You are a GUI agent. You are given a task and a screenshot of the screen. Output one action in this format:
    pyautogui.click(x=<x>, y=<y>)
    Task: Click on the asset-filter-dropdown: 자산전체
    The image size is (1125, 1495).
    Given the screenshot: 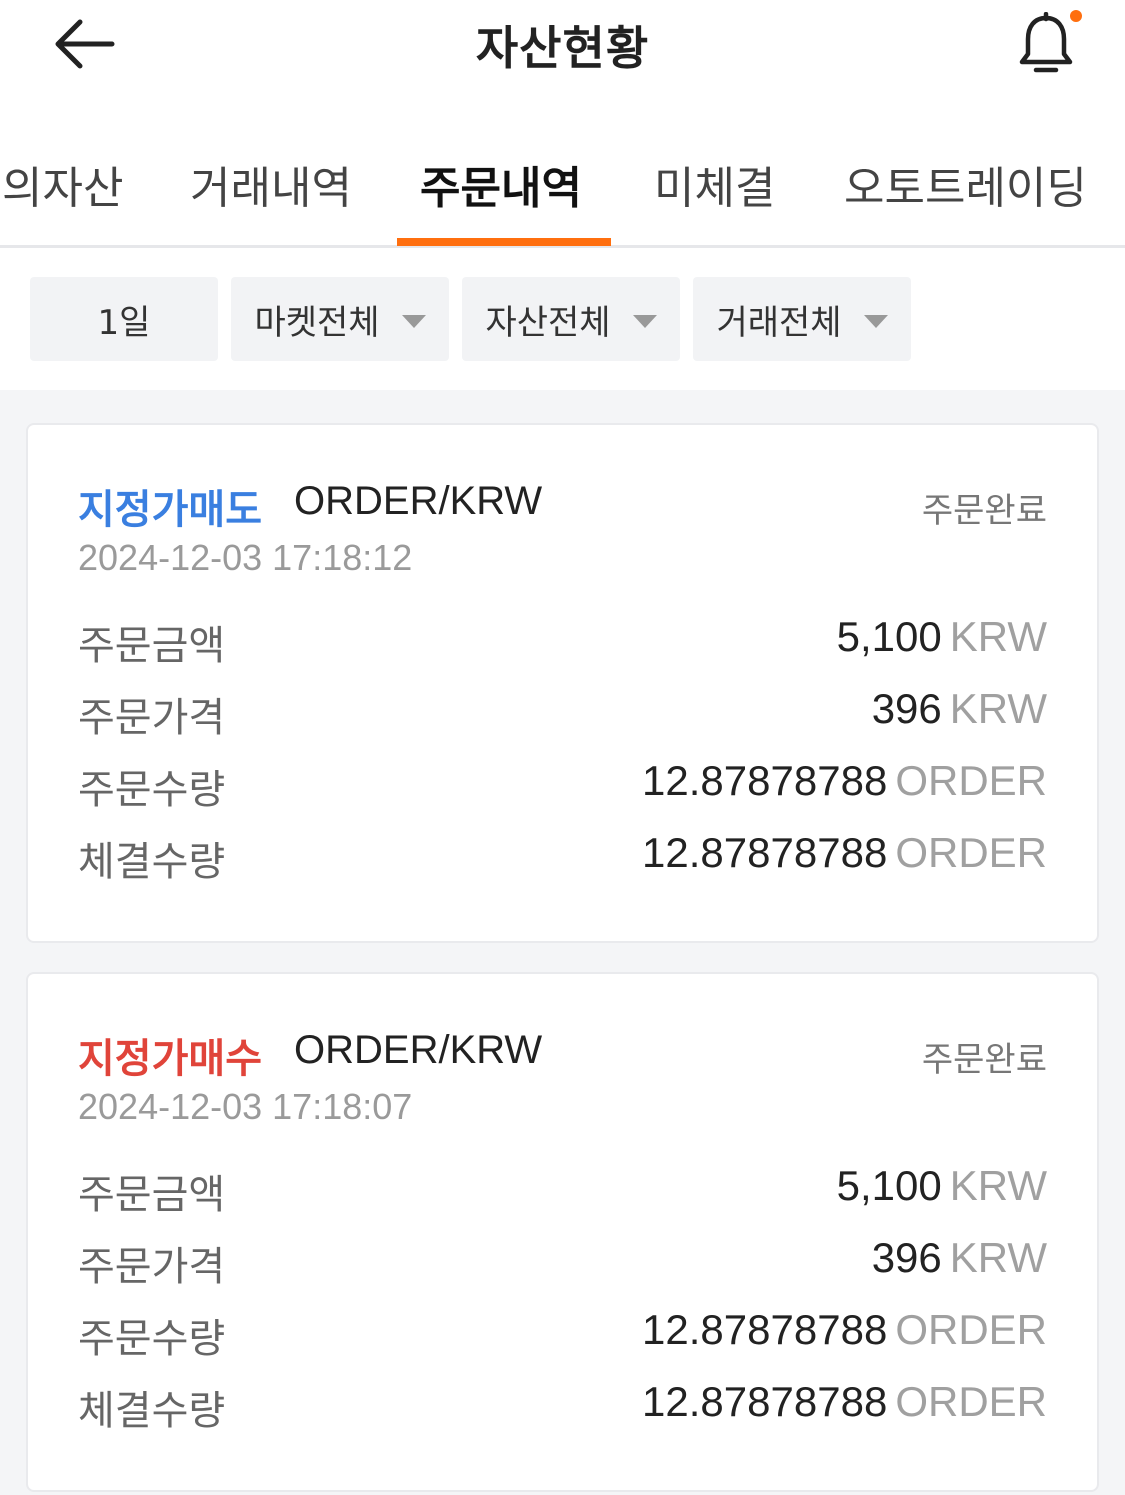 What is the action you would take?
    pyautogui.click(x=571, y=319)
    